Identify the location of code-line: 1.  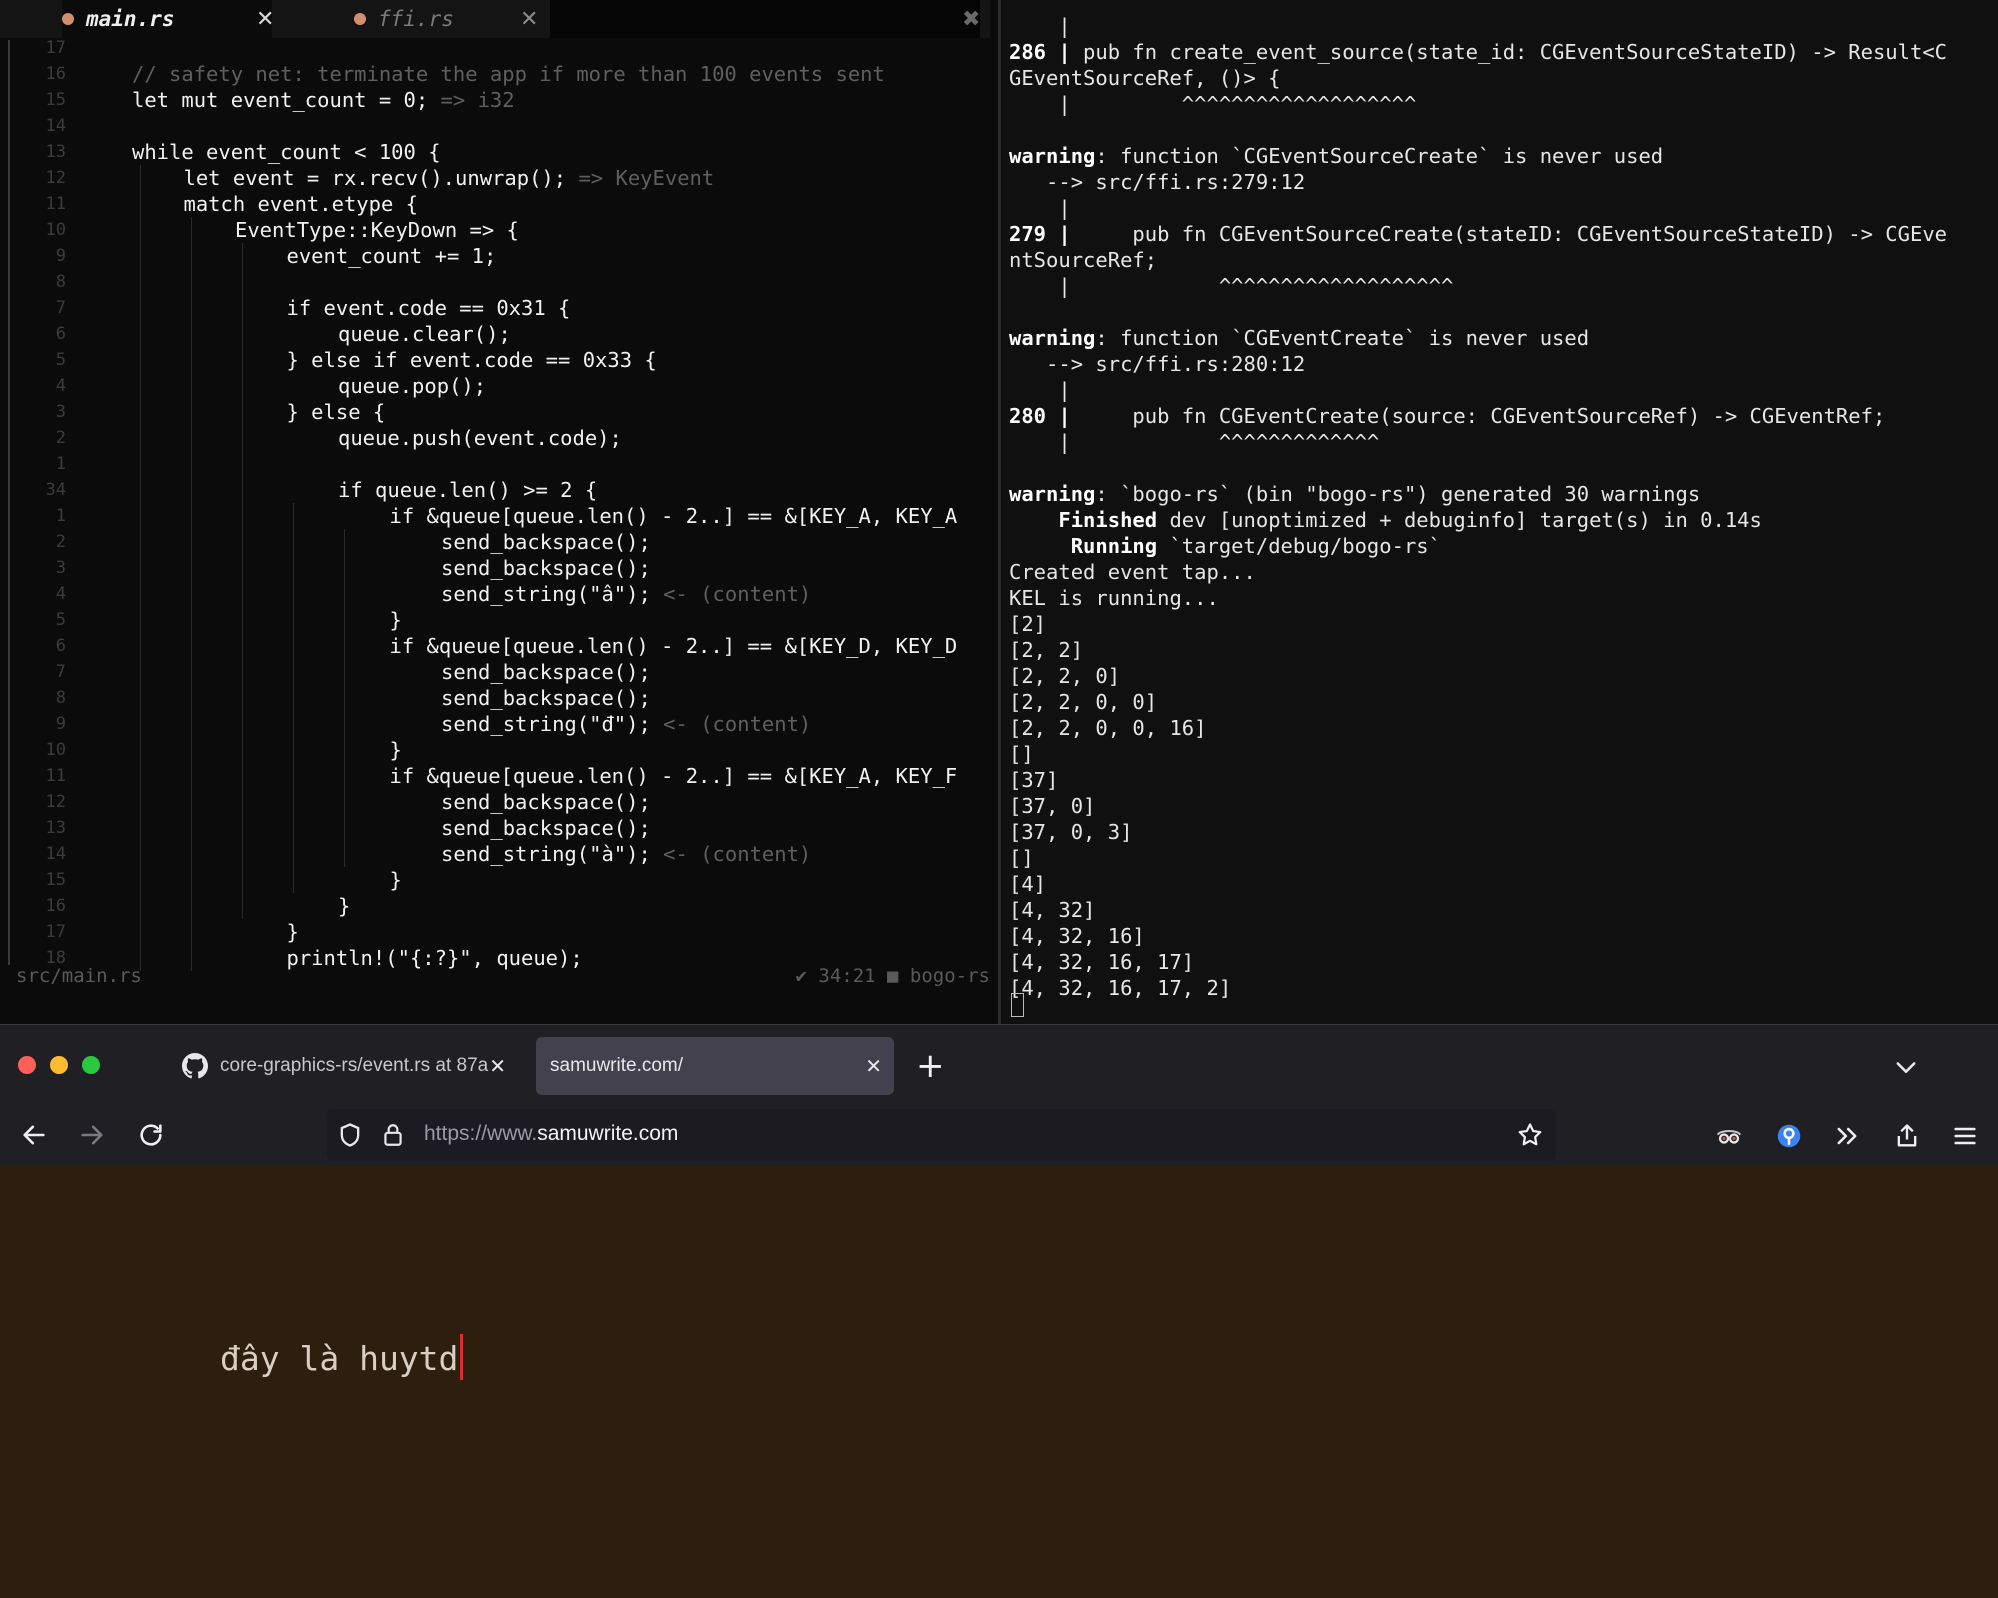
(495, 464).